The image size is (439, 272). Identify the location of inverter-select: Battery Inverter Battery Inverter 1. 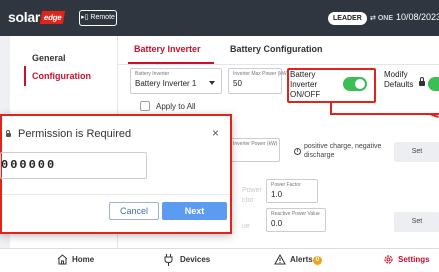
(176, 81).